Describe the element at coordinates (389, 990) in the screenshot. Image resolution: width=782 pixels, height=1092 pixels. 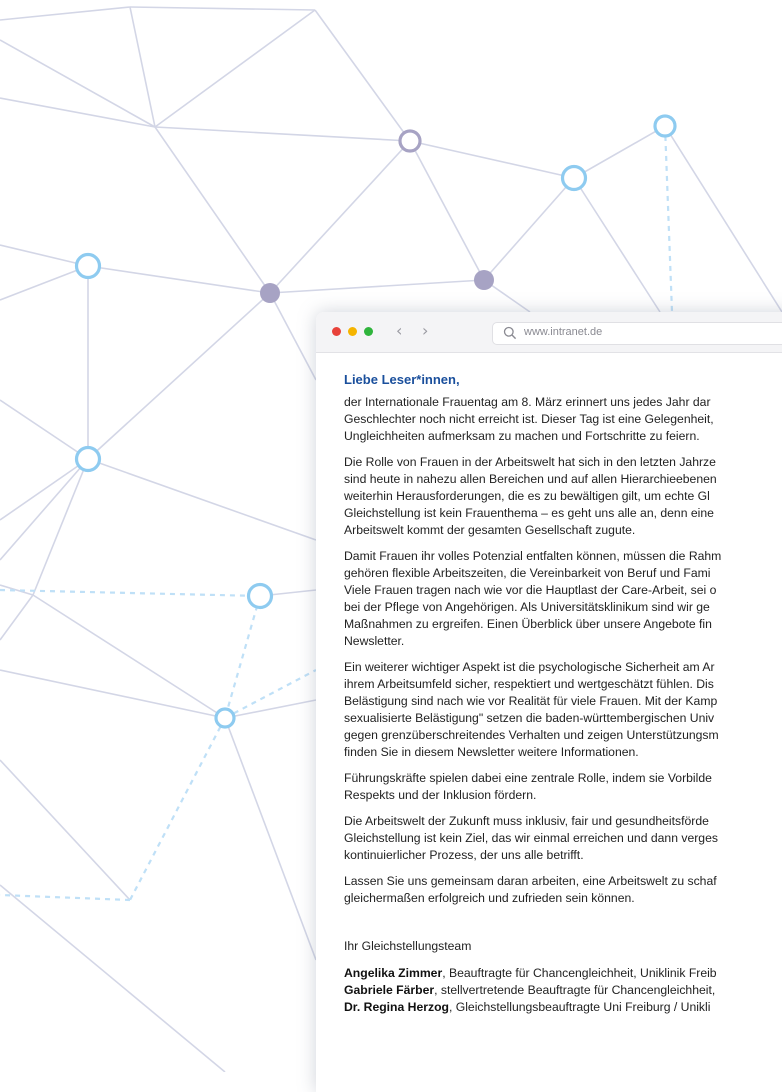
I see `signatory-name: Gabriele Färber` at that location.